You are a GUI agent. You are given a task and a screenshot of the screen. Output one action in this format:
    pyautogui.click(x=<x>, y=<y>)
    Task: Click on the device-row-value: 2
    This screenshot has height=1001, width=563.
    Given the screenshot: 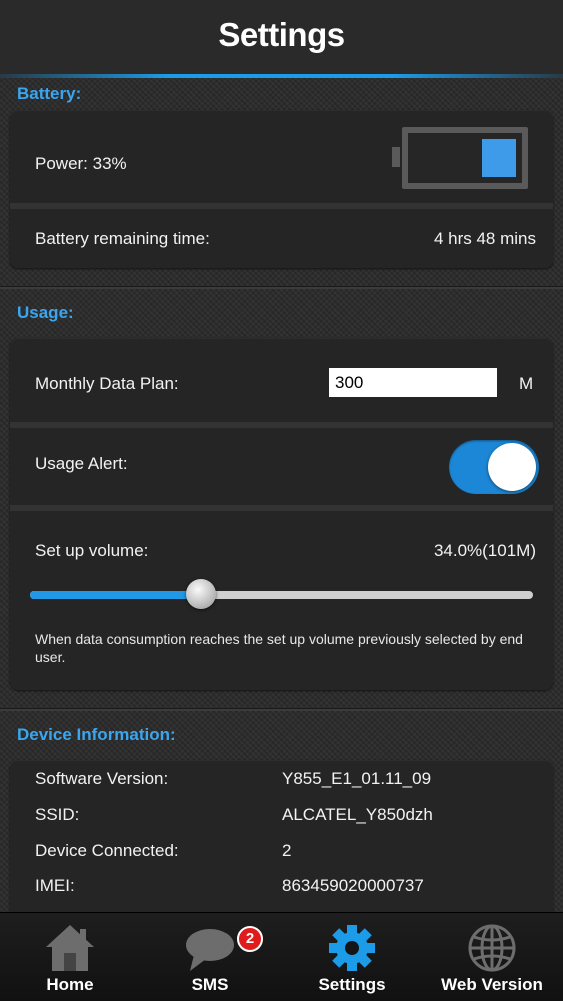 What is the action you would take?
    pyautogui.click(x=287, y=850)
    